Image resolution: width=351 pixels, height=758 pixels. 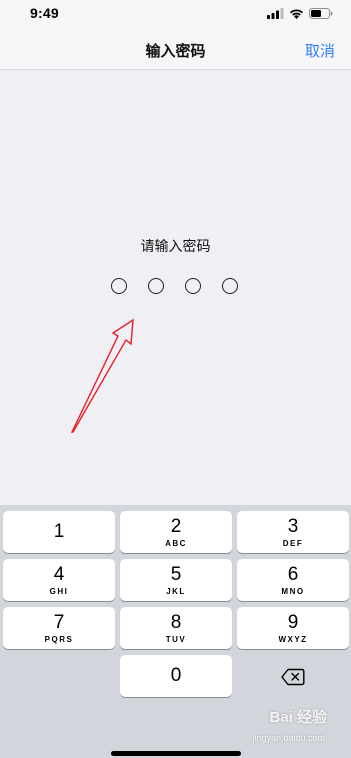 I want to click on key-0: 0, so click(x=176, y=676).